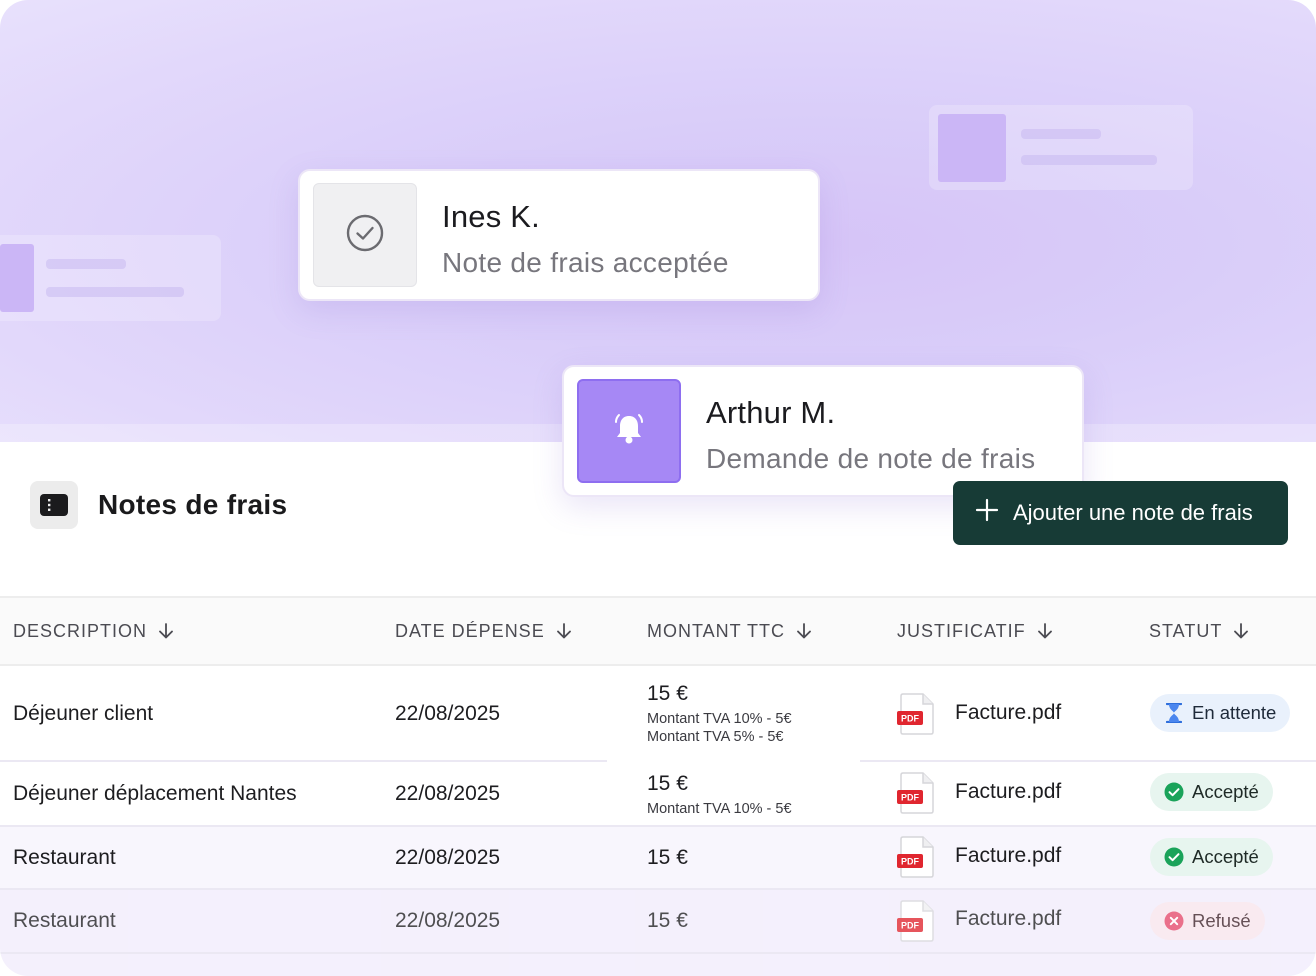 This screenshot has width=1316, height=976. Describe the element at coordinates (719, 795) in the screenshot. I see `row-amount: 15 € Montant TVA 10% - 5€` at that location.